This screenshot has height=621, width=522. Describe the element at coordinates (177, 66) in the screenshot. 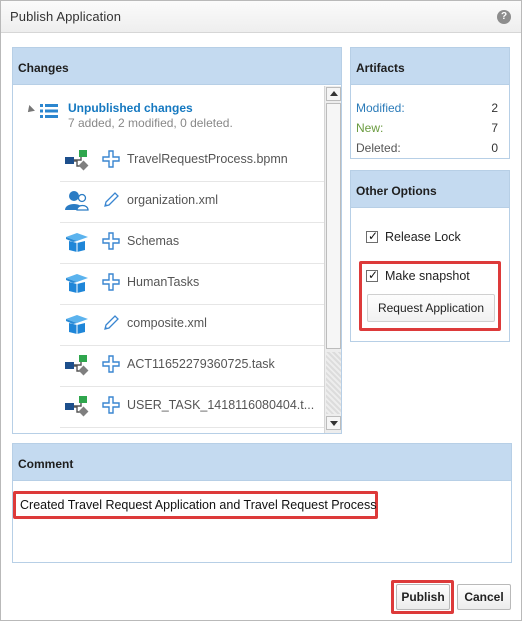

I see `changes-header: Changes` at that location.